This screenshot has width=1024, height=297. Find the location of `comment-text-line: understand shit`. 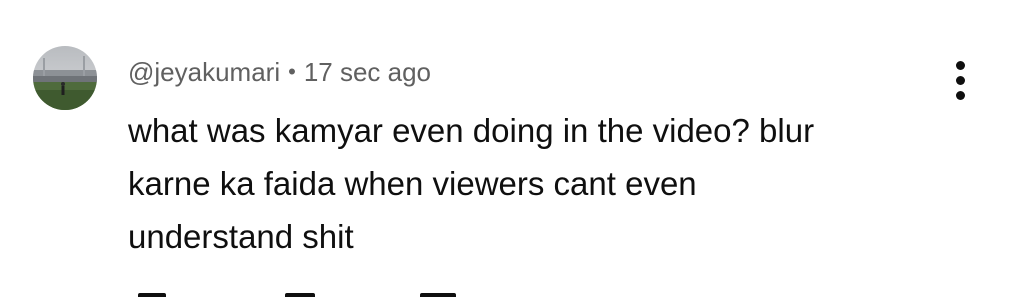

comment-text-line: understand shit is located at coordinates (241, 236).